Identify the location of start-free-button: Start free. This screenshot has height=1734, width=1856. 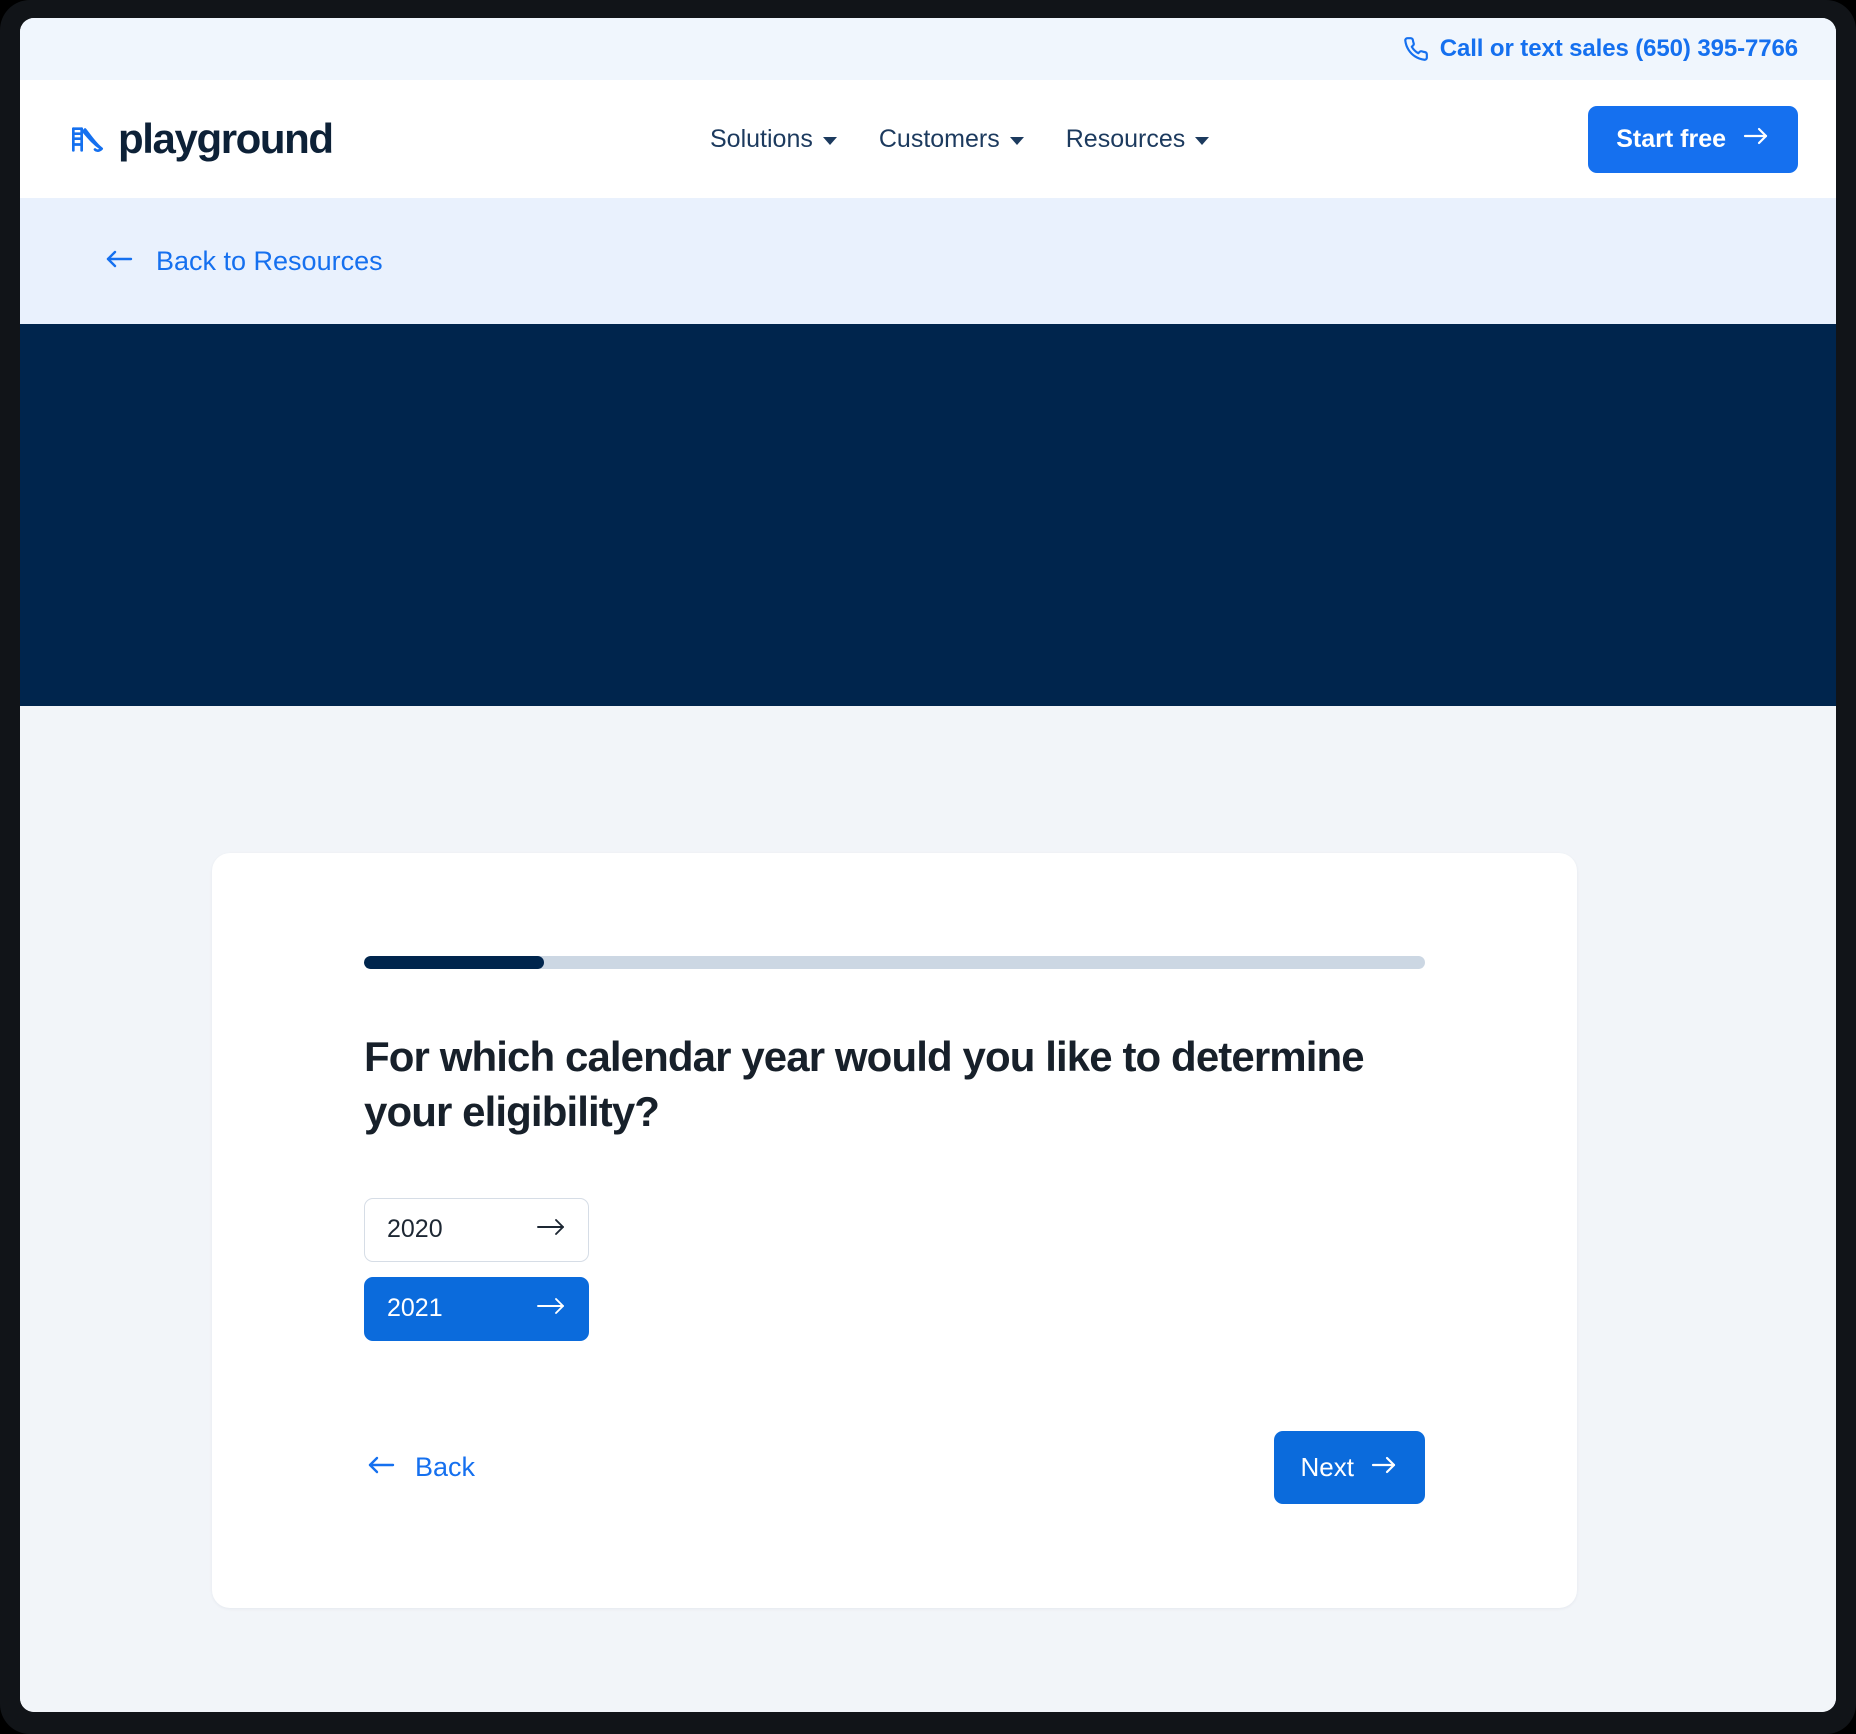
(1693, 139).